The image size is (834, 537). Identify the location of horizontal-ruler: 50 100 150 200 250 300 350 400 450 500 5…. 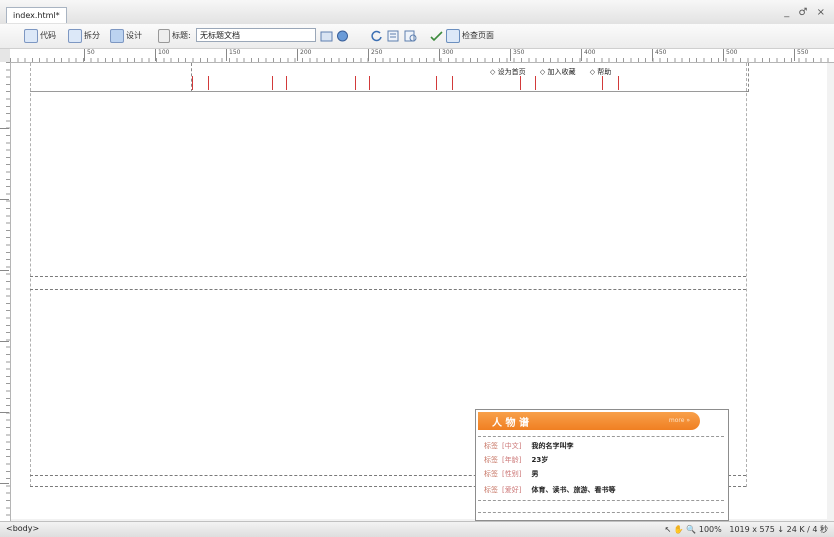
(422, 56).